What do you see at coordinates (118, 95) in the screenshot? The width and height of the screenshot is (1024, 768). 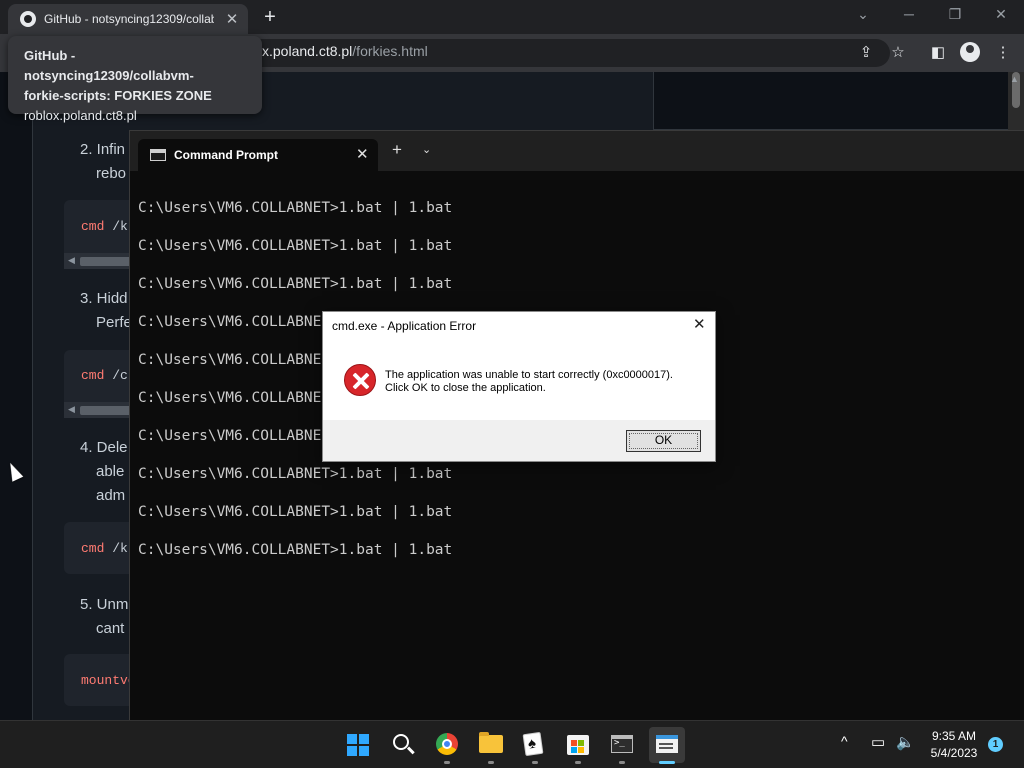 I see `hovercard-title-line2: forkie-scripts: FORKIES ZONE` at bounding box center [118, 95].